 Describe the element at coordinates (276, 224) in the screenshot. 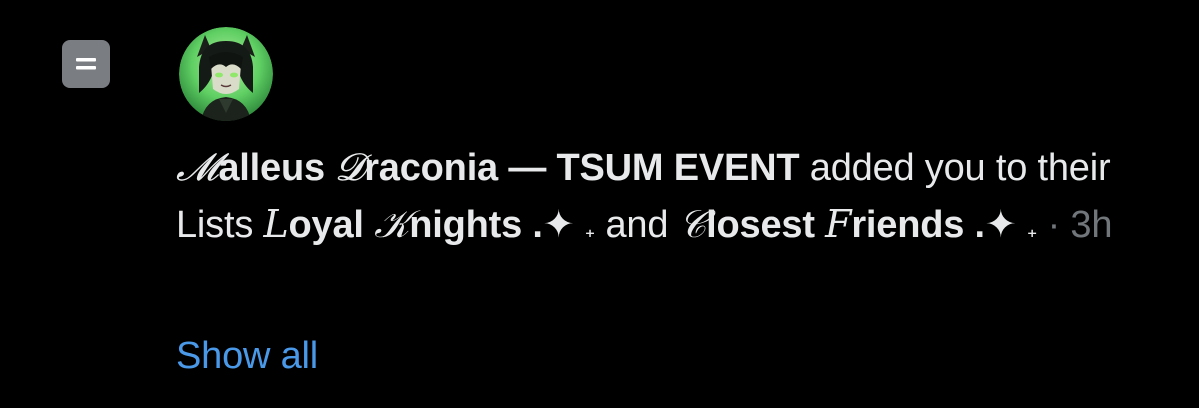

I see `list1-initial-1: 𝐿` at that location.